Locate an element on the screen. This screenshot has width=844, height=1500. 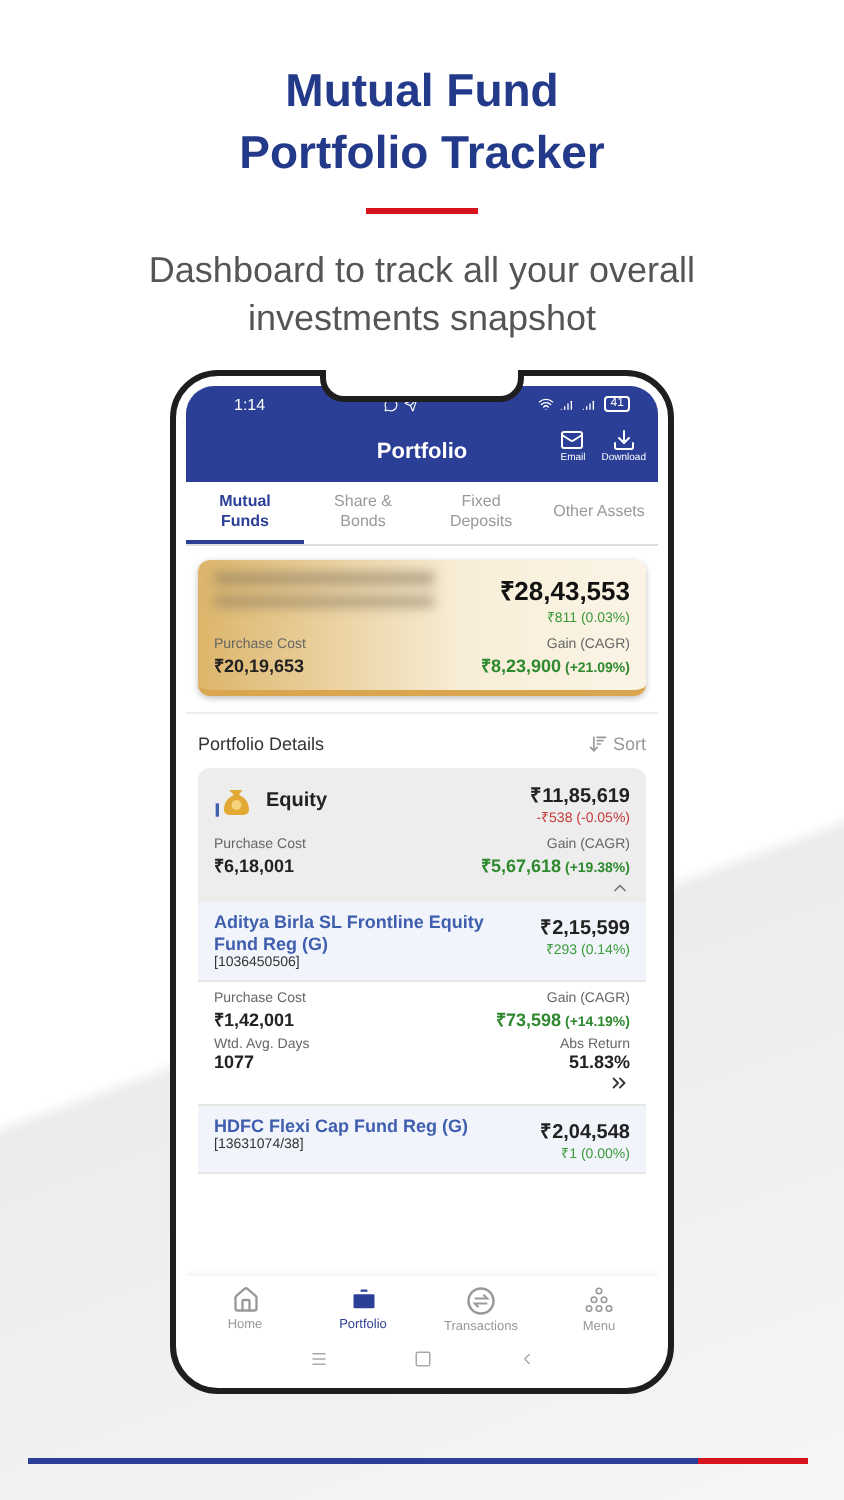
mail-icon is located at coordinates (572, 440).